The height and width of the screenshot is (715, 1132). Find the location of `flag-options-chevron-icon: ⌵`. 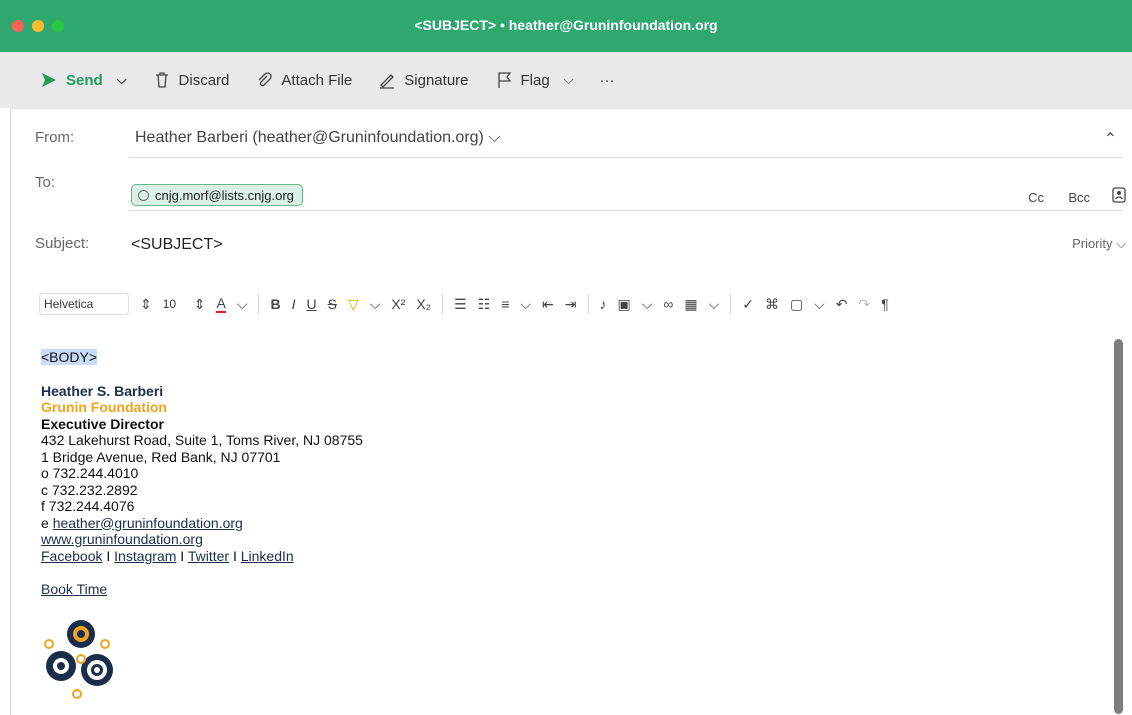

flag-options-chevron-icon: ⌵ is located at coordinates (569, 80).